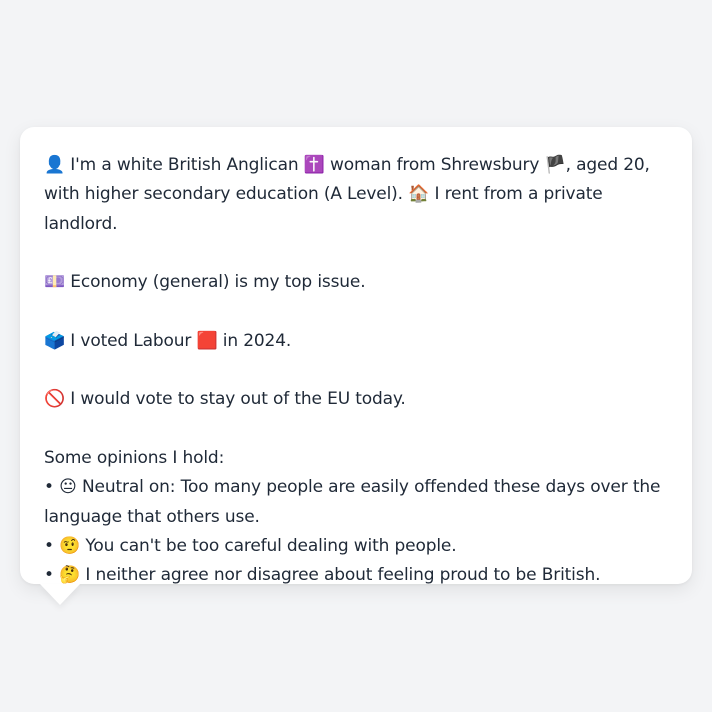 The width and height of the screenshot is (712, 712). I want to click on top-issue-line: 💷 Economy (general) is my top issue., so click(356, 282).